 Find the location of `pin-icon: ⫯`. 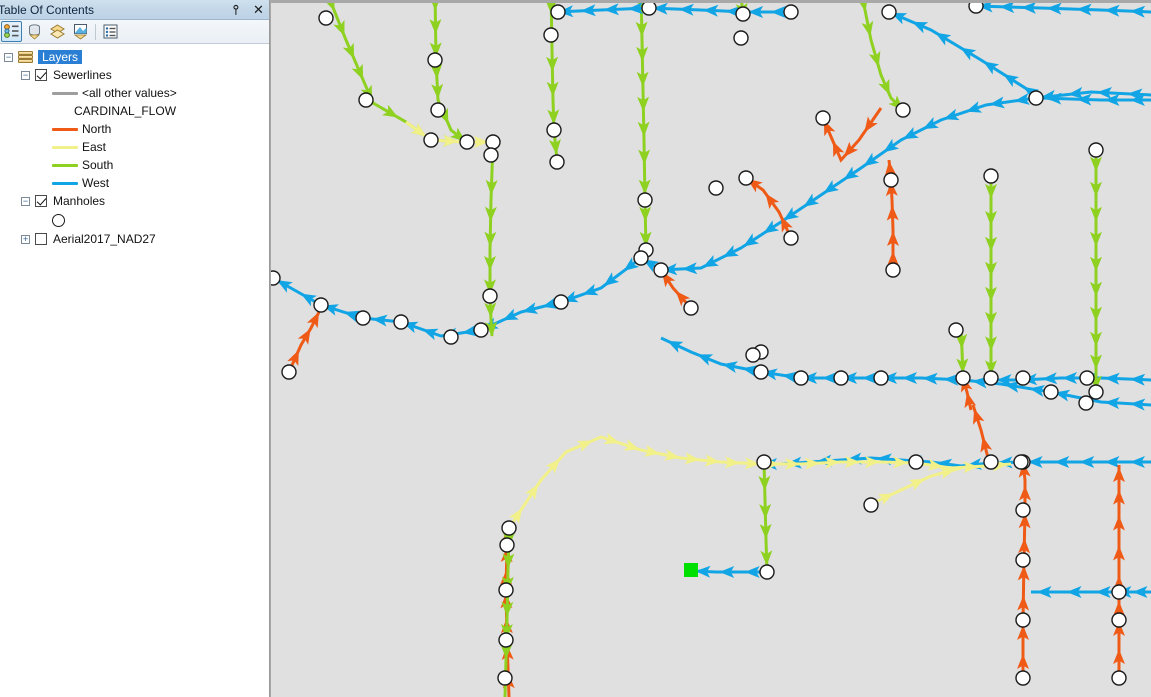

pin-icon: ⫯ is located at coordinates (239, 9).